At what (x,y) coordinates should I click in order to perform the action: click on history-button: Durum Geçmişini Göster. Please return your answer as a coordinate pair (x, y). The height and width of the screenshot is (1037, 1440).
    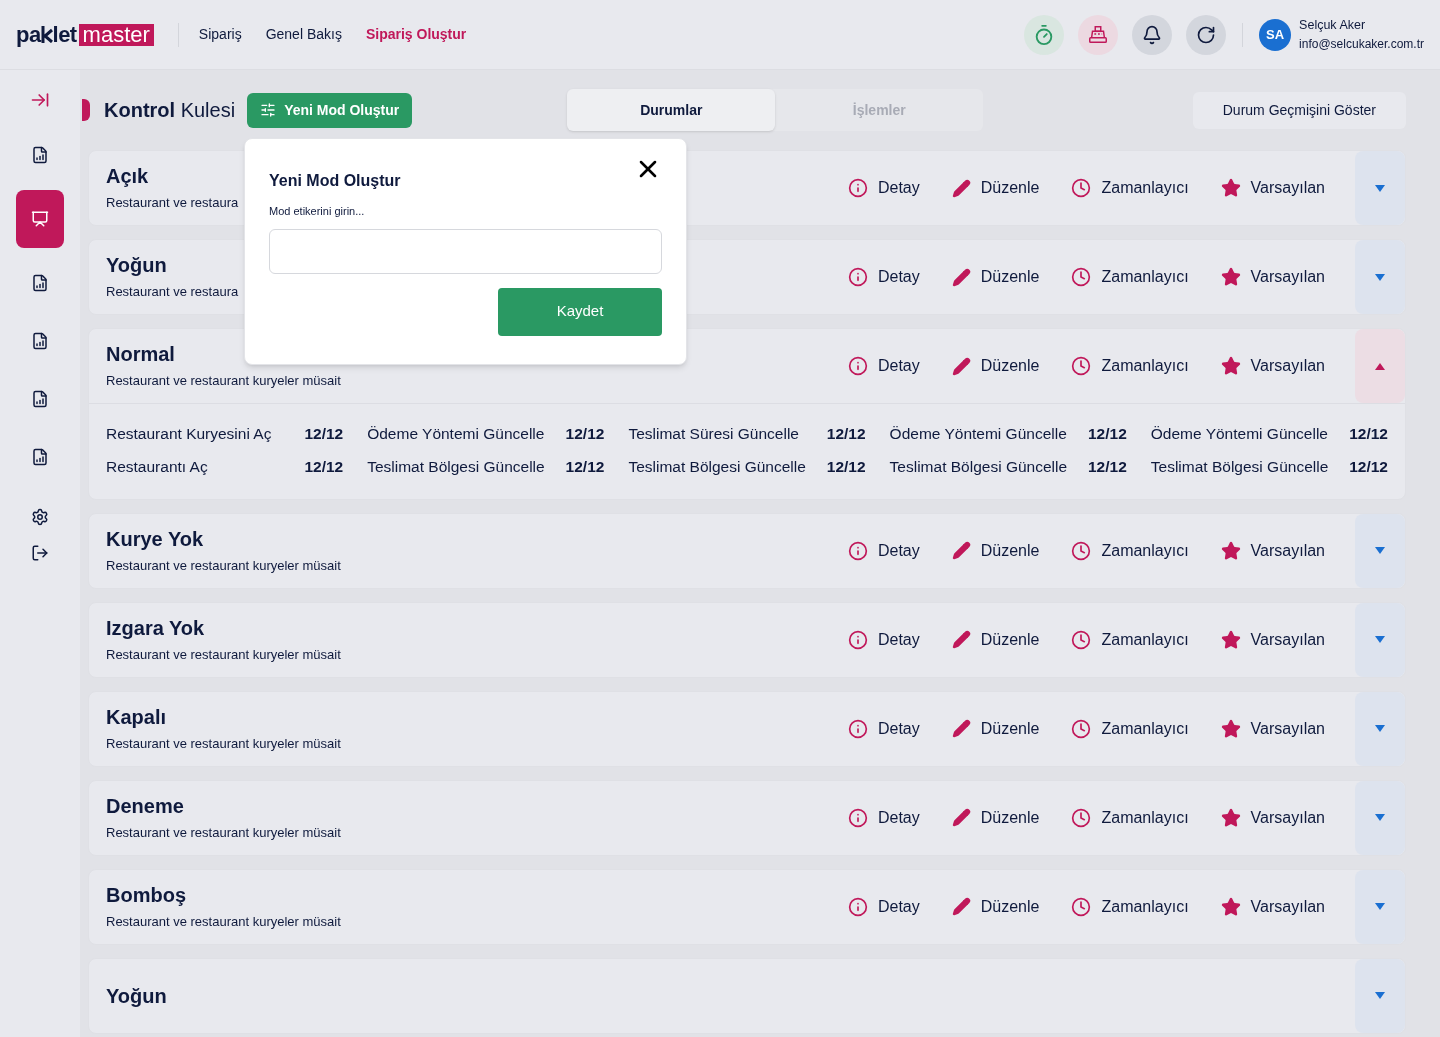
    Looking at the image, I should click on (1299, 110).